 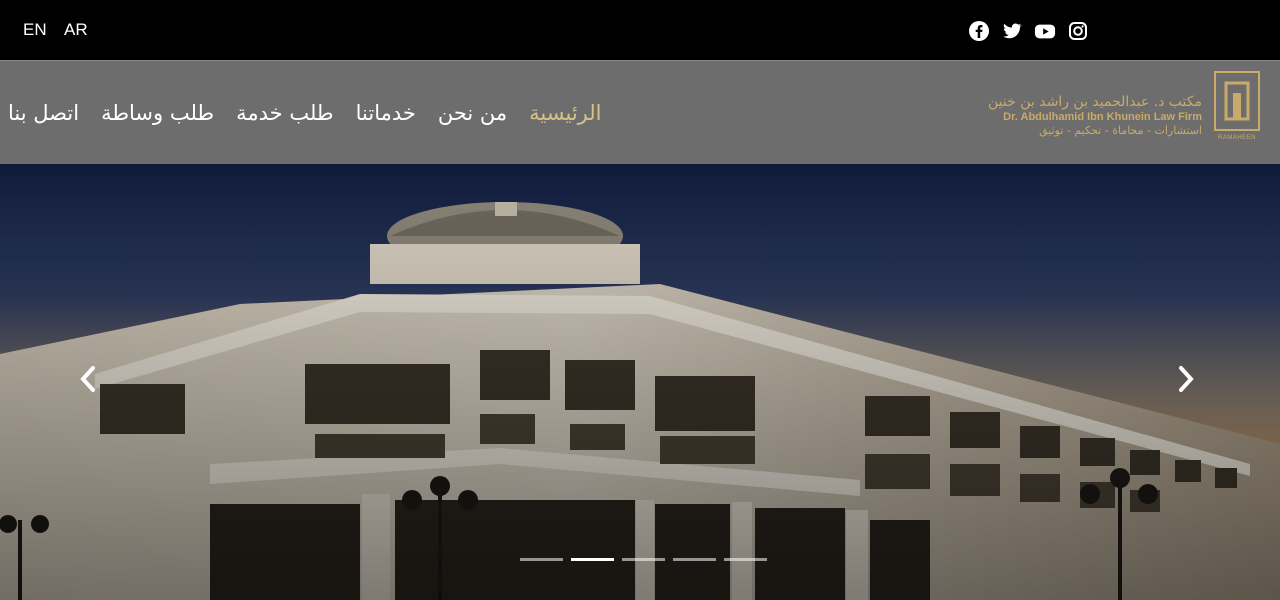 What do you see at coordinates (1028, 31) in the screenshot?
I see `social-links` at bounding box center [1028, 31].